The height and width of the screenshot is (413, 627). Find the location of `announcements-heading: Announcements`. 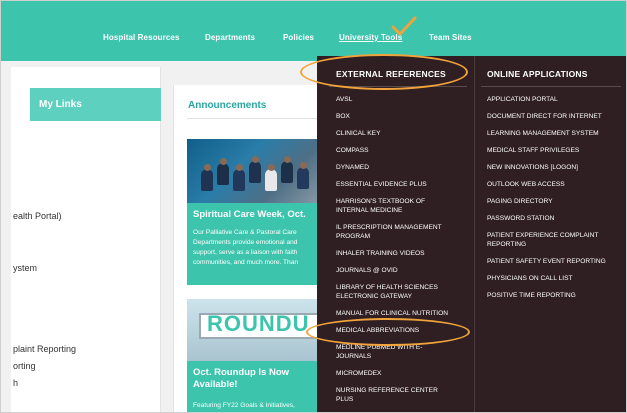

announcements-heading: Announcements is located at coordinates (227, 105).